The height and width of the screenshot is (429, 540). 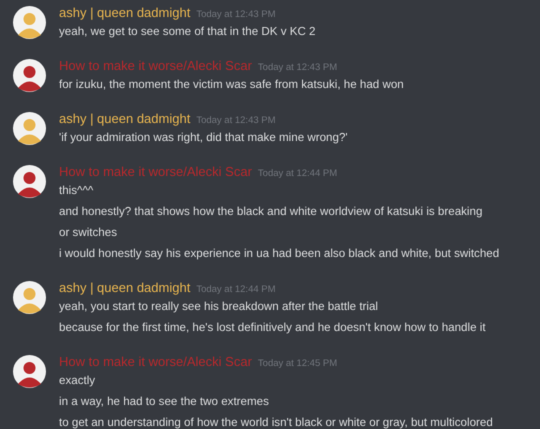 I want to click on message-text: for izuku, the moment the victim was safe from katsuki, he had won, so click(x=231, y=85).